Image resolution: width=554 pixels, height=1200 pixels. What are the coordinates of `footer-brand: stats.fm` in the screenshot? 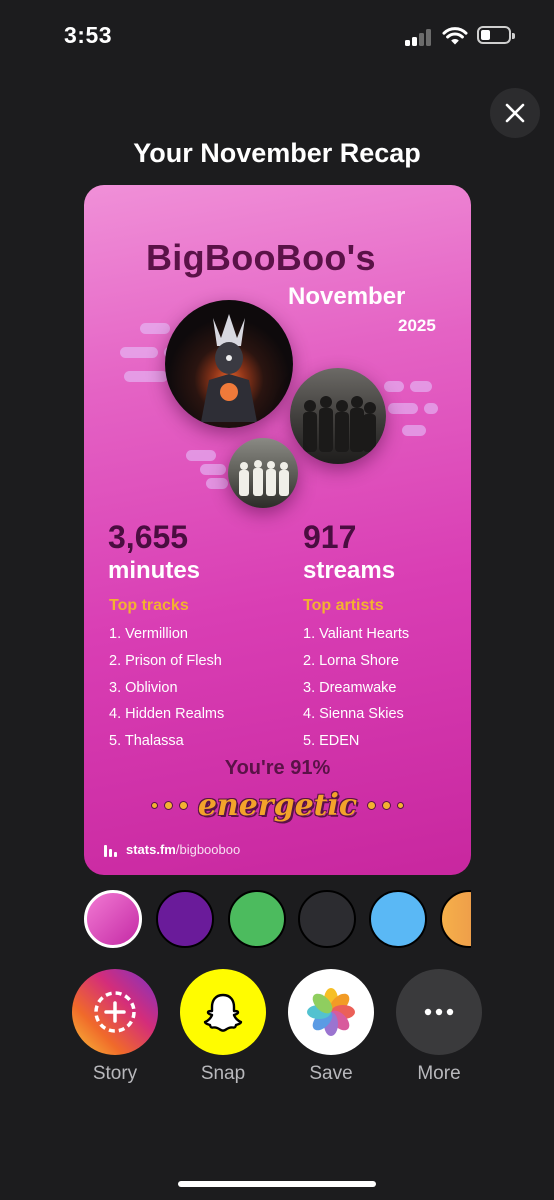 It's located at (151, 849).